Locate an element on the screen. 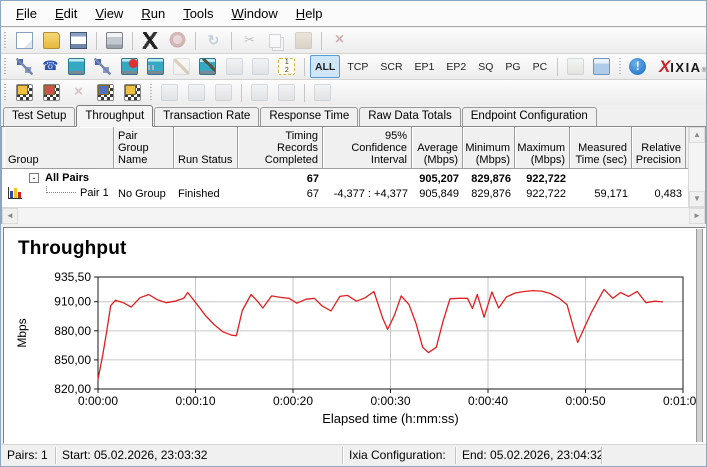 This screenshot has width=707, height=467. add-test-group-button is located at coordinates (24, 92).